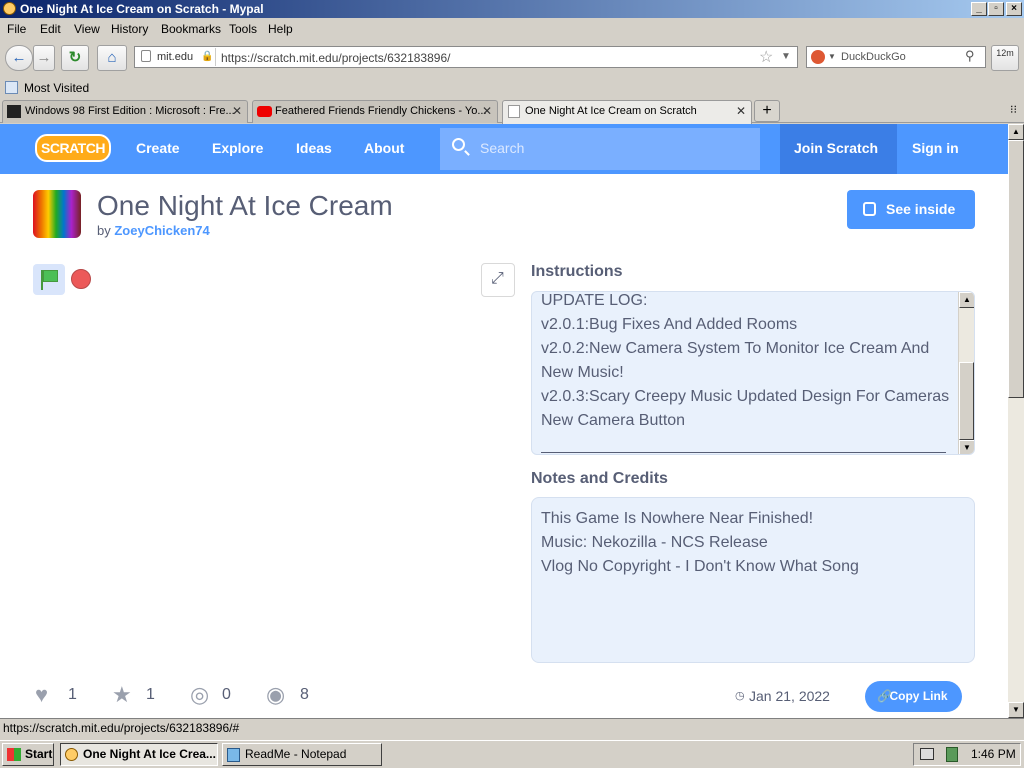 This screenshot has height=768, width=1024. What do you see at coordinates (952, 754) in the screenshot?
I see `network-icon` at bounding box center [952, 754].